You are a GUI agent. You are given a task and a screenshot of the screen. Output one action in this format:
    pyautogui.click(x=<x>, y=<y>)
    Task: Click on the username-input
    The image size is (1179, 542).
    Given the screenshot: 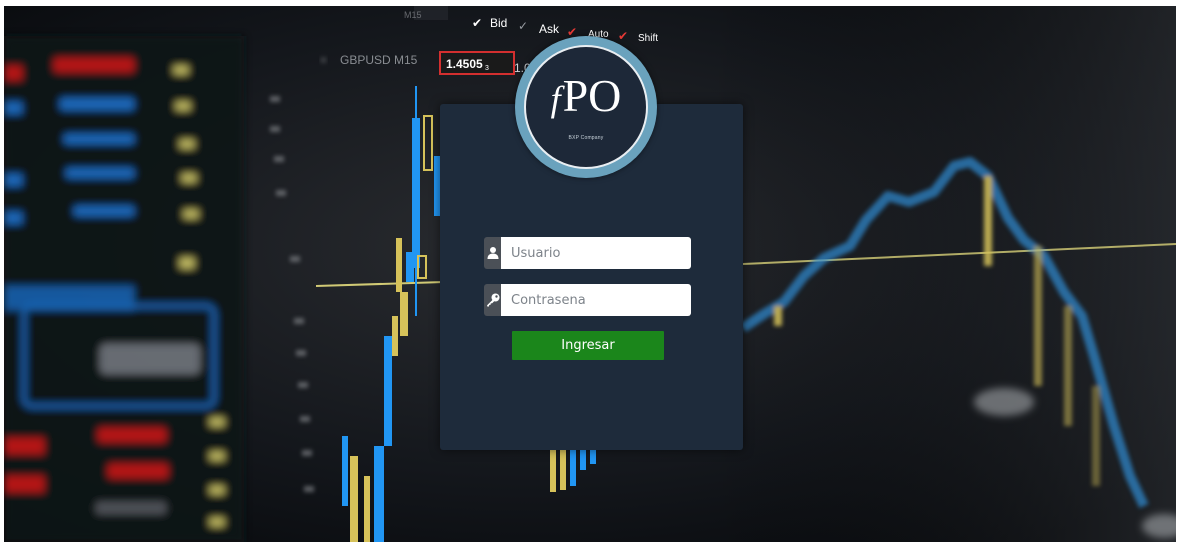 What is the action you would take?
    pyautogui.click(x=596, y=253)
    